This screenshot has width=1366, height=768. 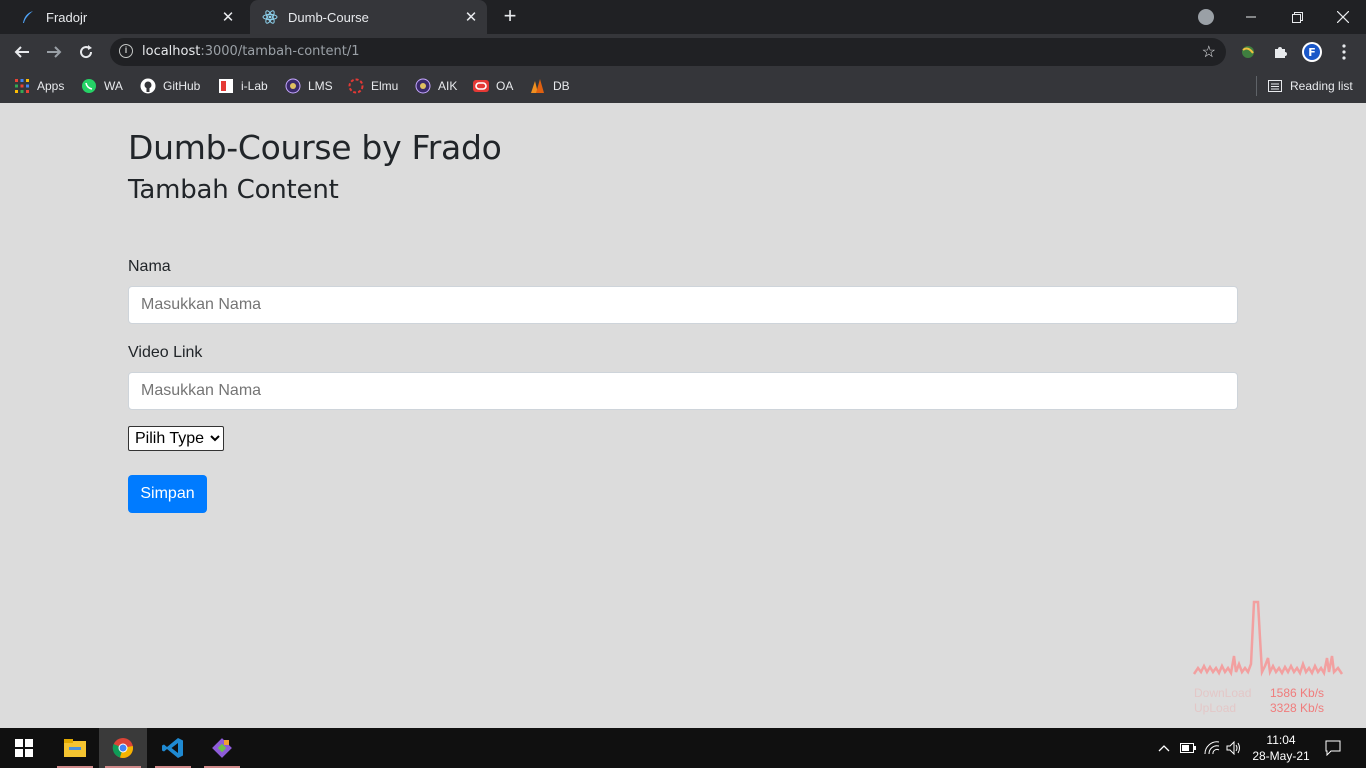 I want to click on page-title: Dumb-Course by Frado, so click(x=315, y=147).